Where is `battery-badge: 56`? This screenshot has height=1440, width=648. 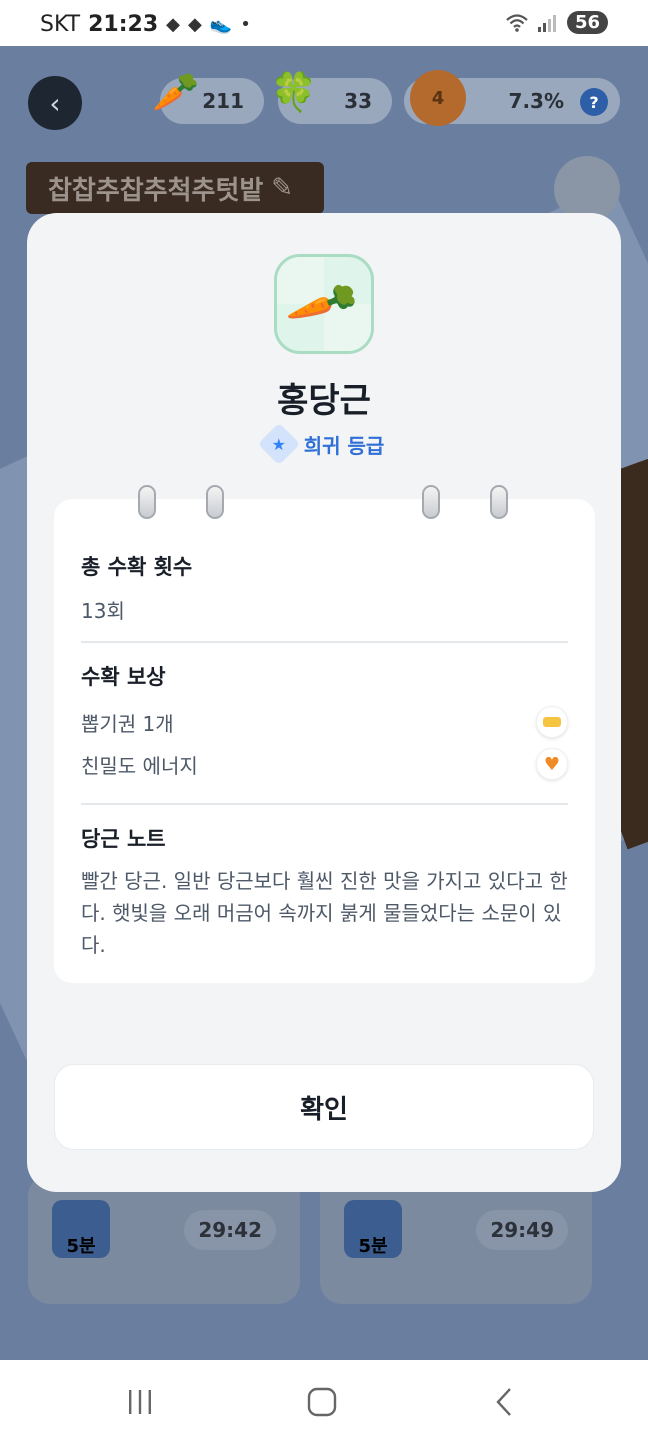 battery-badge: 56 is located at coordinates (587, 22).